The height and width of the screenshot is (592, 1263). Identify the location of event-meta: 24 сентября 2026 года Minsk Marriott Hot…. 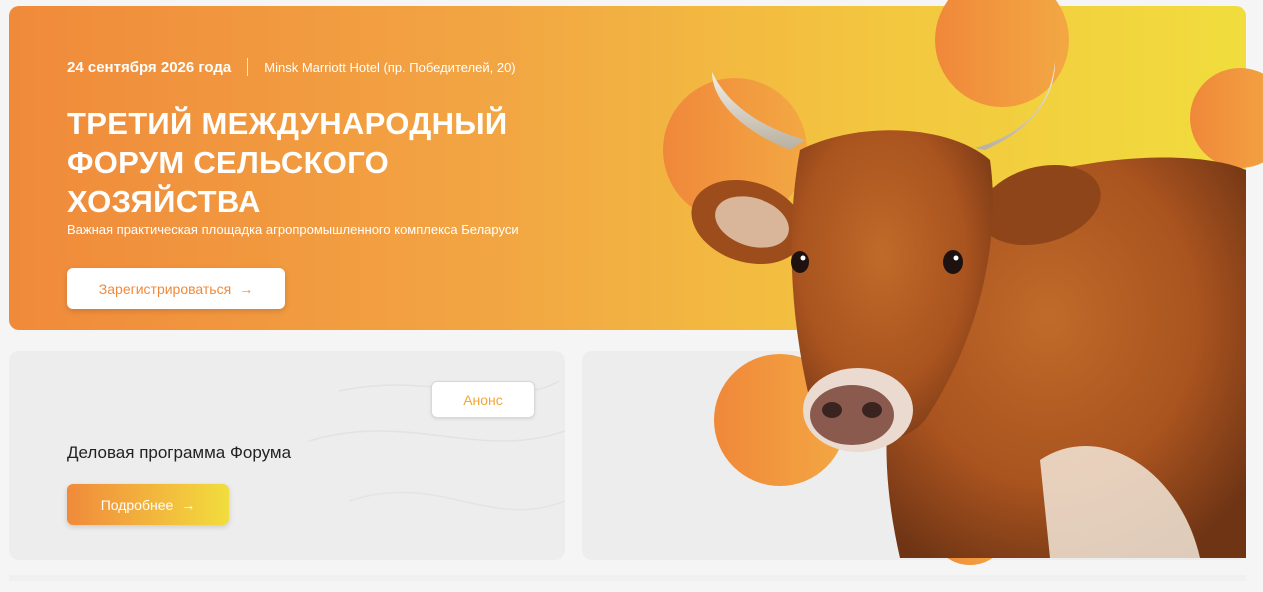
(291, 67).